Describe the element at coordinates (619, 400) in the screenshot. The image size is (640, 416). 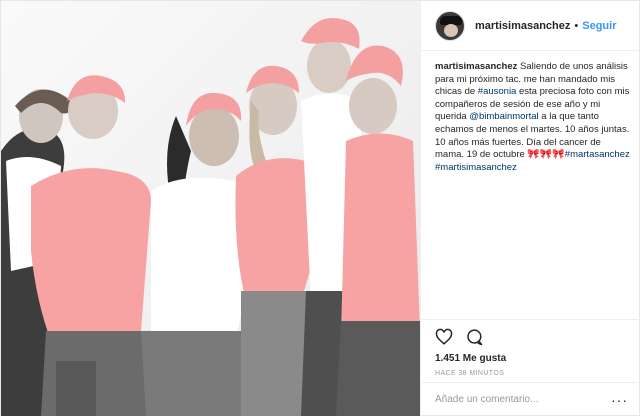
I see `more-options-icon: ···` at that location.